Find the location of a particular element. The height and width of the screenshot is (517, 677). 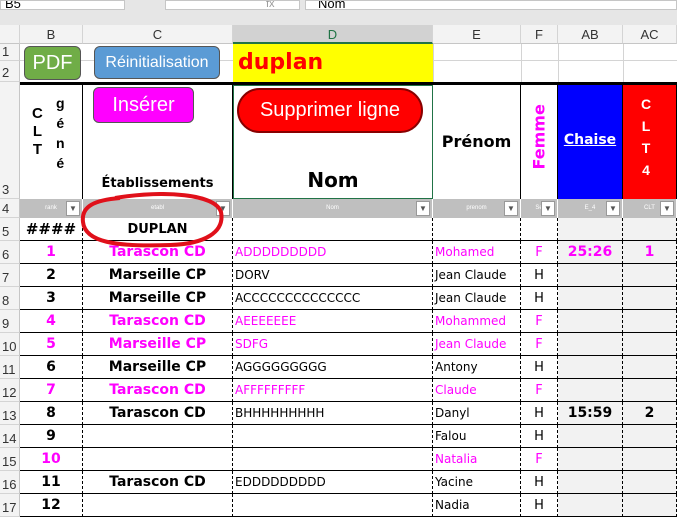

cell-clt: 1 is located at coordinates (650, 252).